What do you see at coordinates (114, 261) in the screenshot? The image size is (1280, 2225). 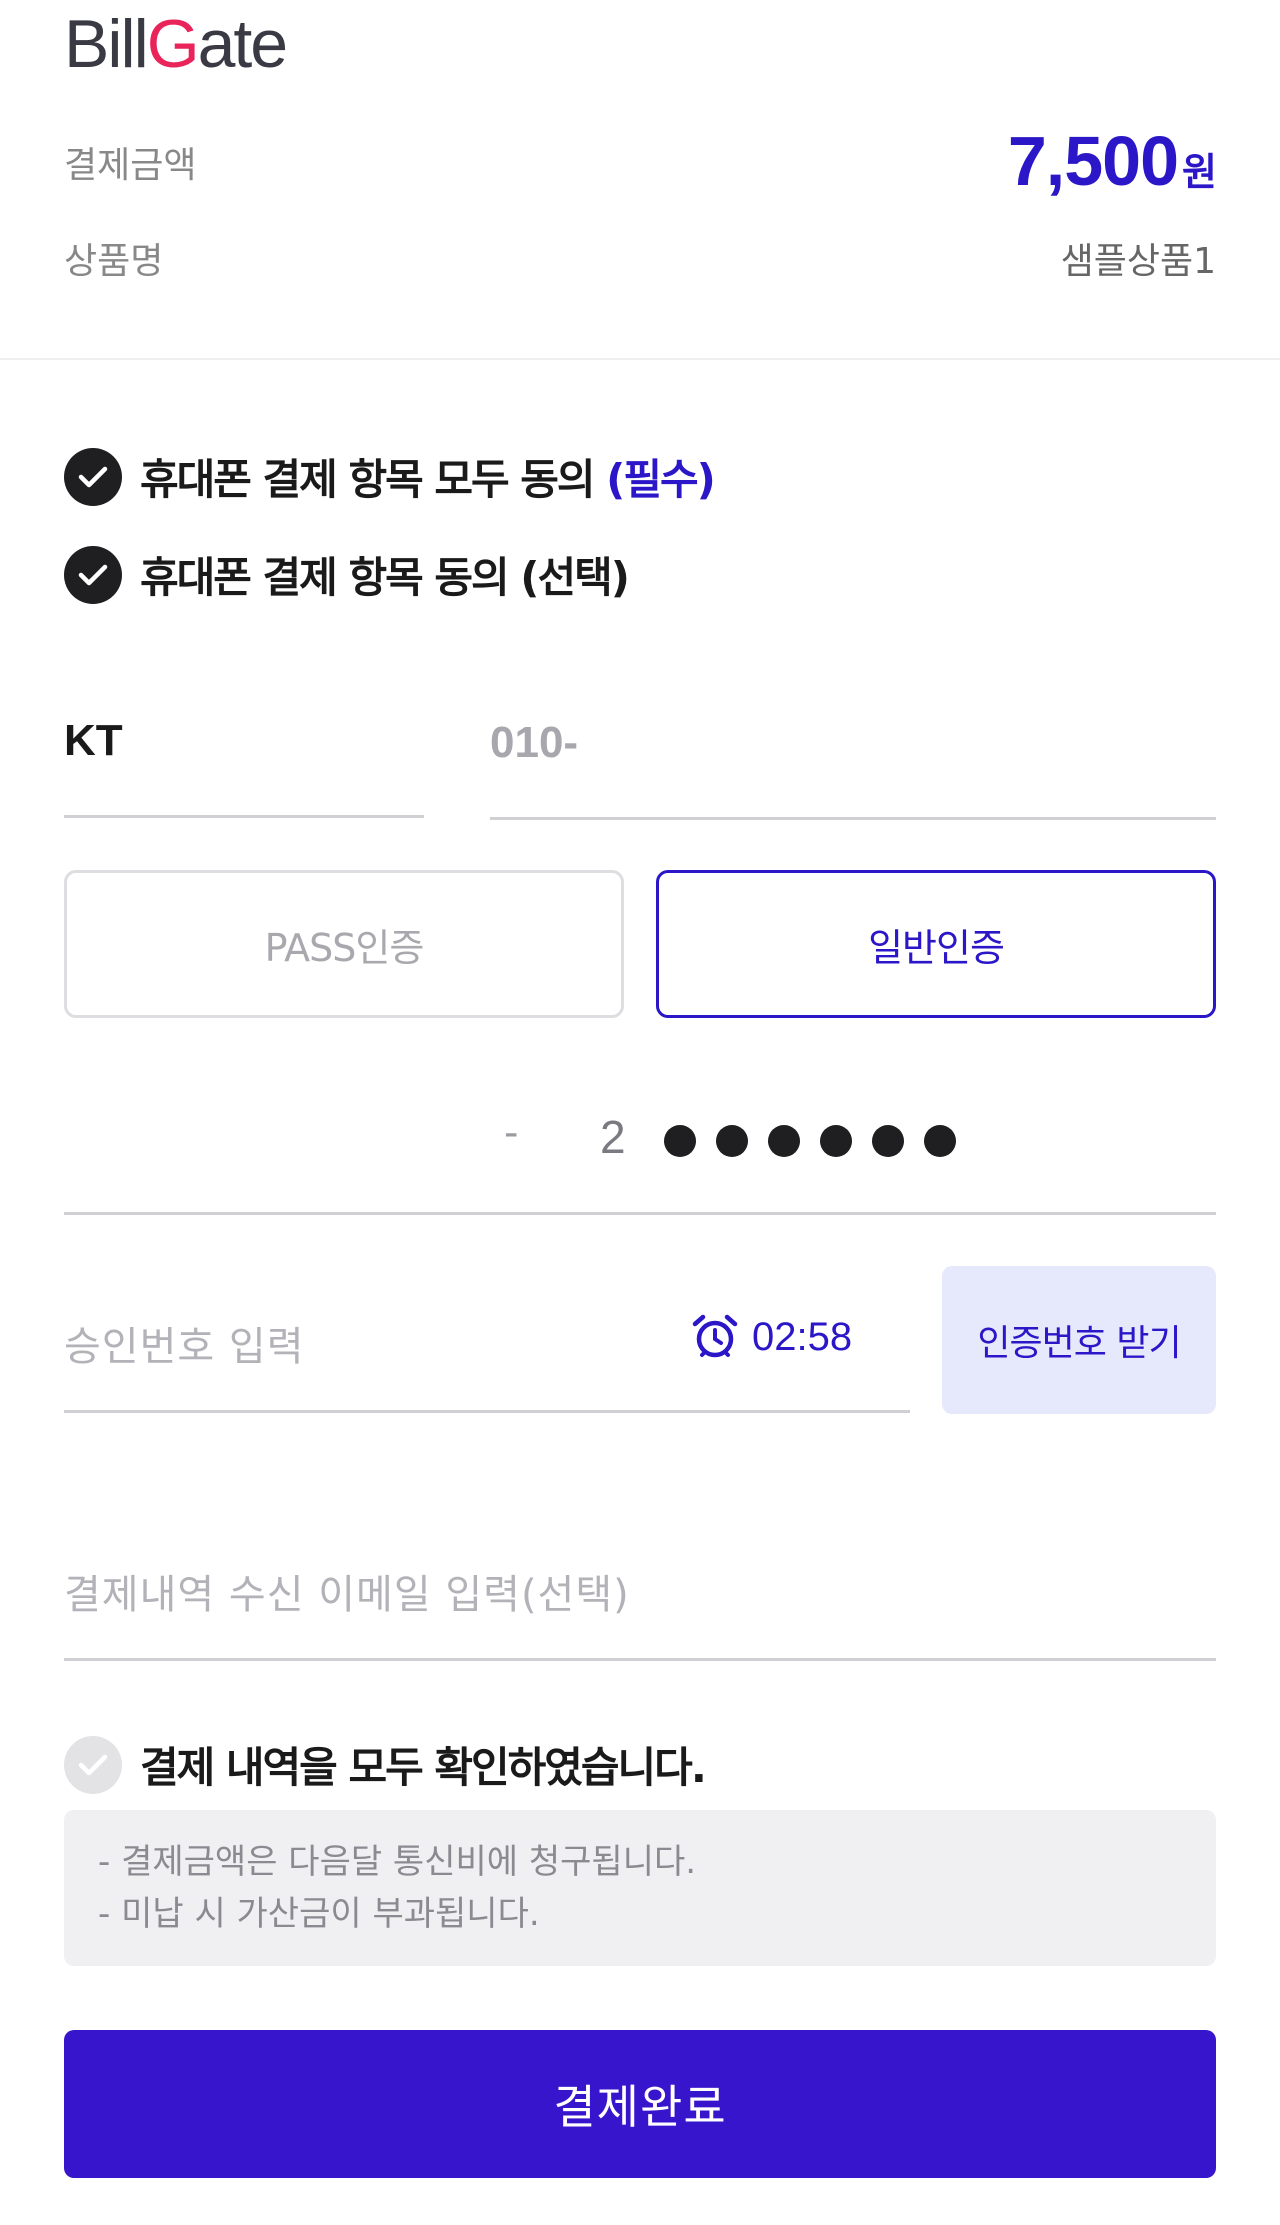 I see `product-label: 상품명` at bounding box center [114, 261].